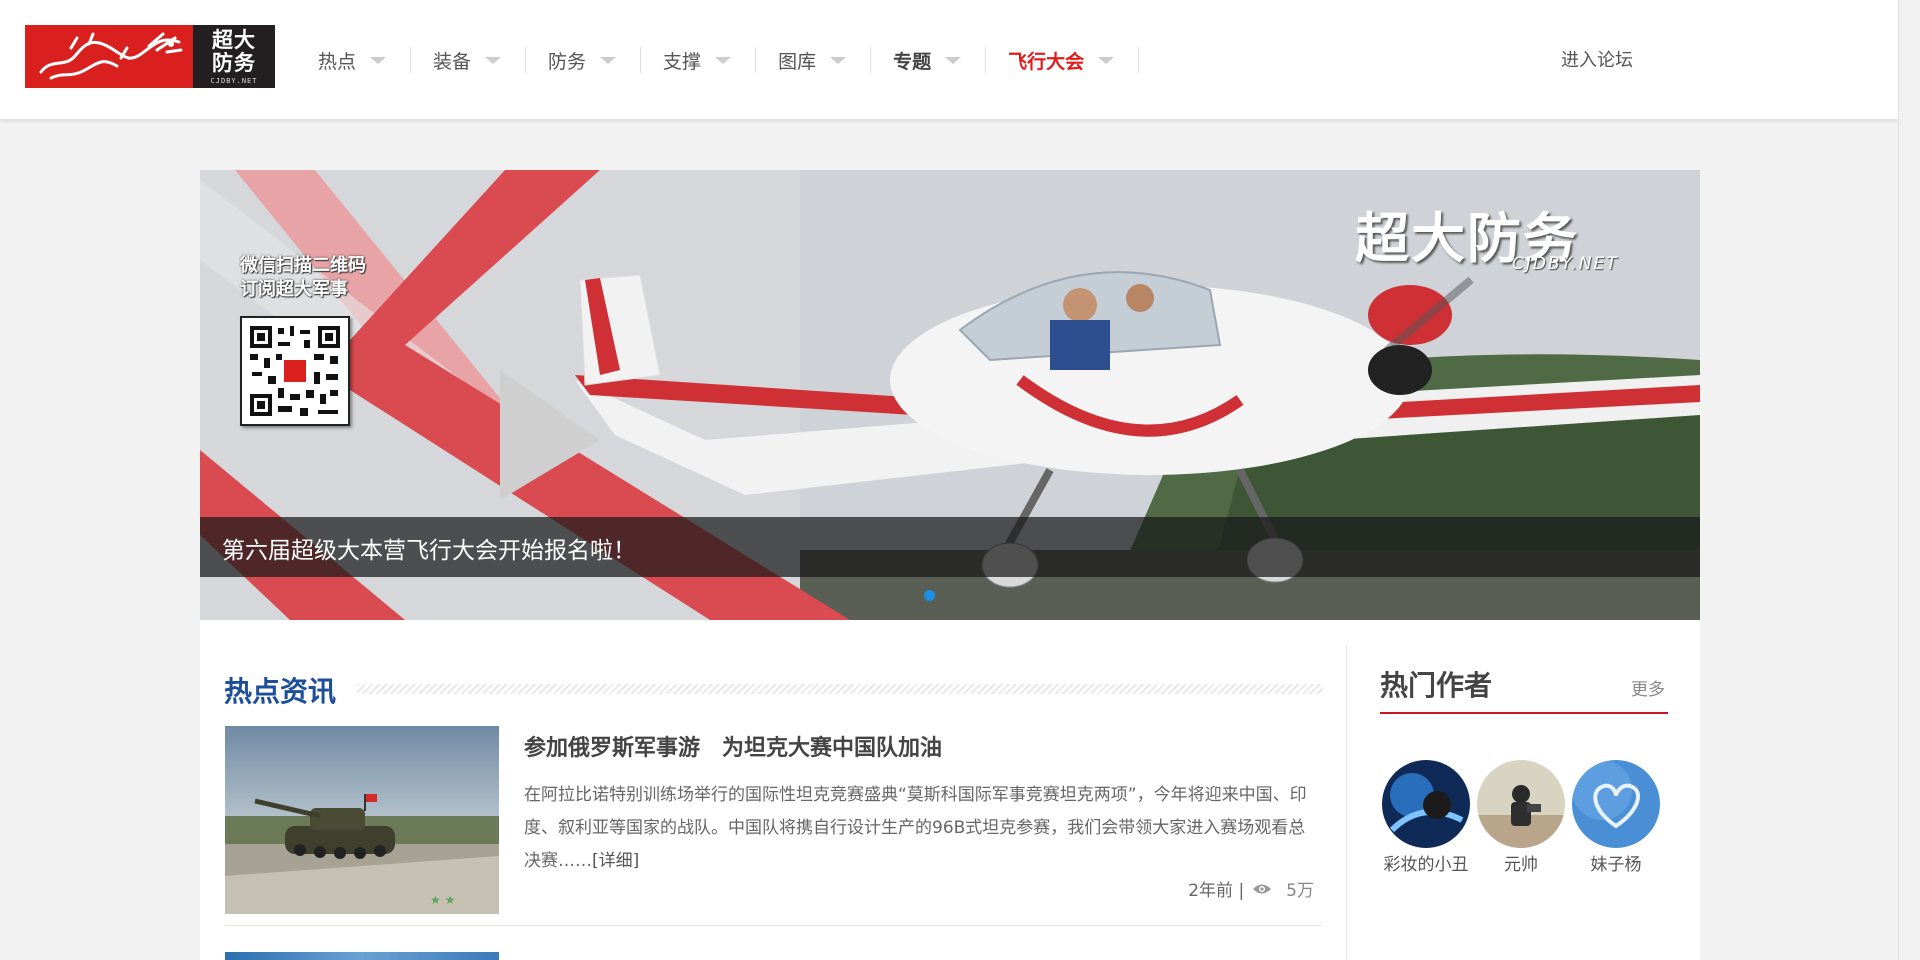  I want to click on hot-authors-underline, so click(1524, 713).